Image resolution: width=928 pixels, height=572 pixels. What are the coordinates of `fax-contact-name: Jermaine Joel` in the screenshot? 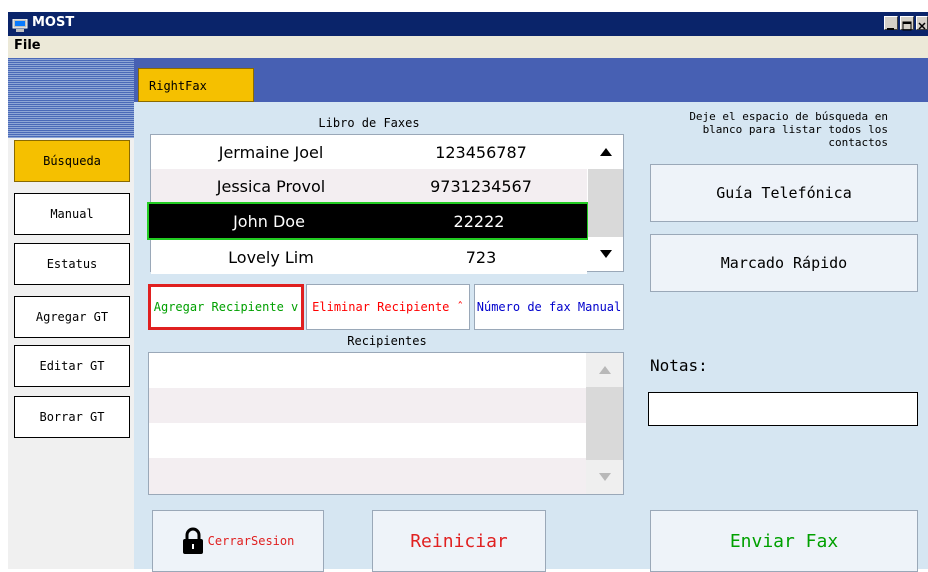 It's located at (271, 152).